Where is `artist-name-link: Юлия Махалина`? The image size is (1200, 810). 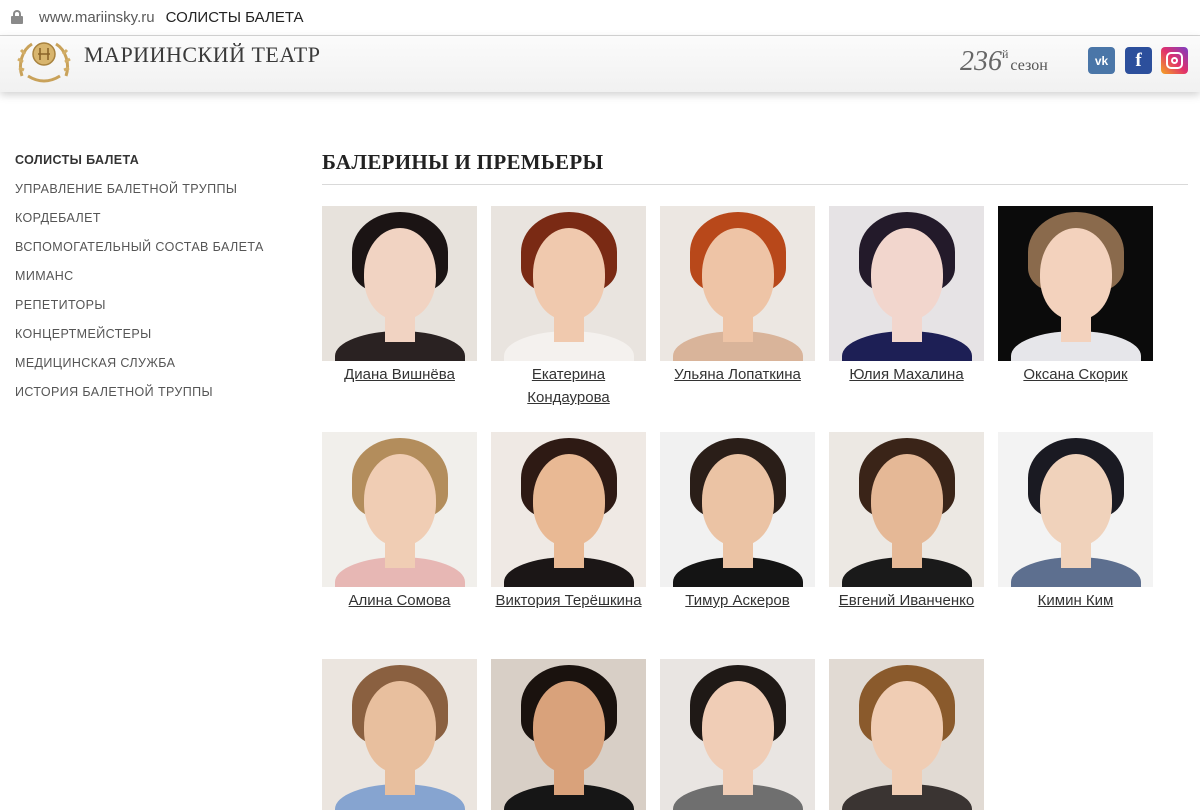
artist-name-link: Юлия Махалина is located at coordinates (906, 374).